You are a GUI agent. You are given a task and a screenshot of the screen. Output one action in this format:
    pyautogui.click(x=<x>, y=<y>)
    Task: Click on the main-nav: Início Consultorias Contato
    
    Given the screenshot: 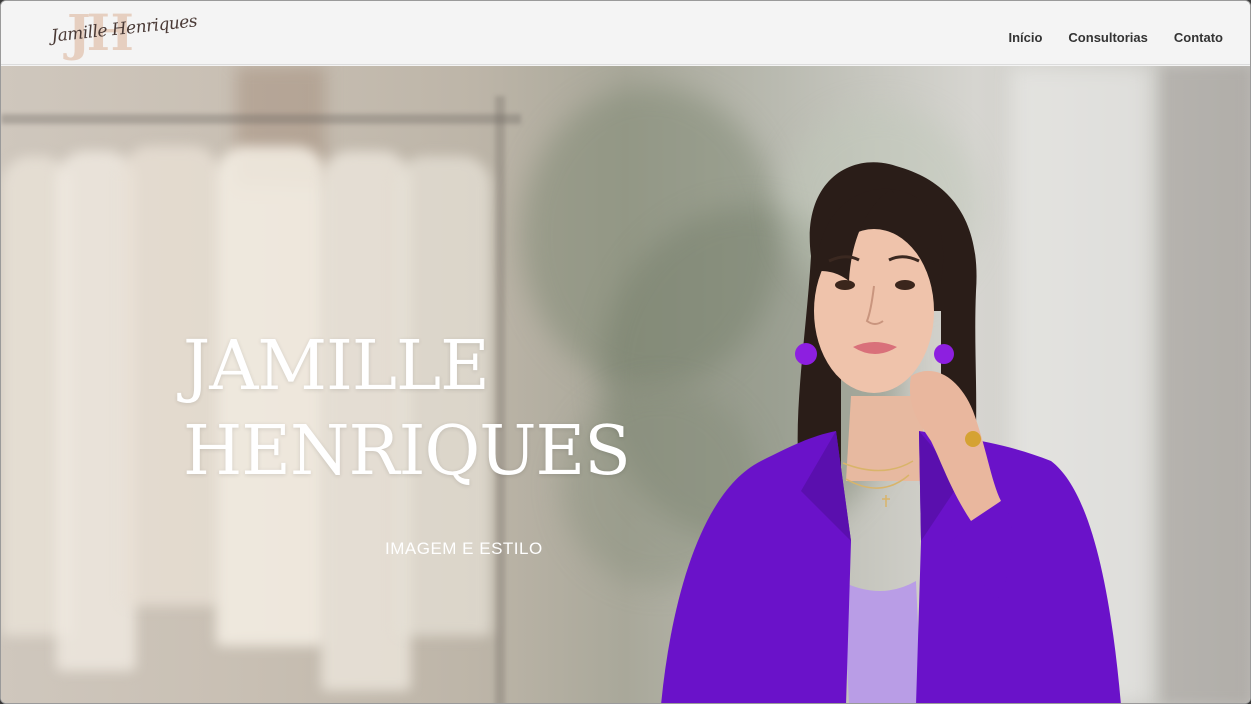 What is the action you would take?
    pyautogui.click(x=1115, y=37)
    